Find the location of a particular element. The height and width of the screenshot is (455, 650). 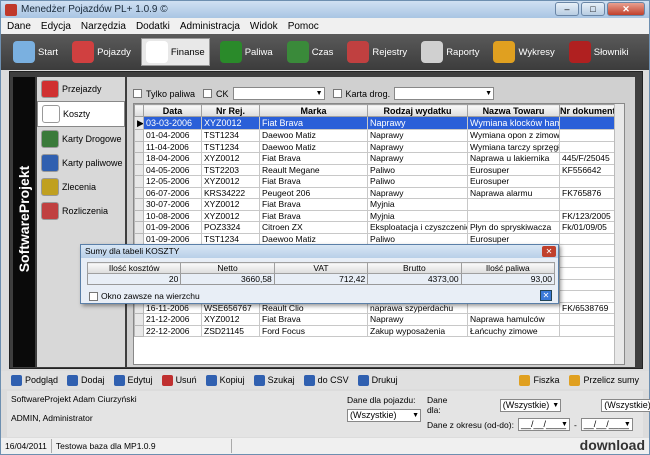

dialog-close-button: ✕ is located at coordinates (549, 251).